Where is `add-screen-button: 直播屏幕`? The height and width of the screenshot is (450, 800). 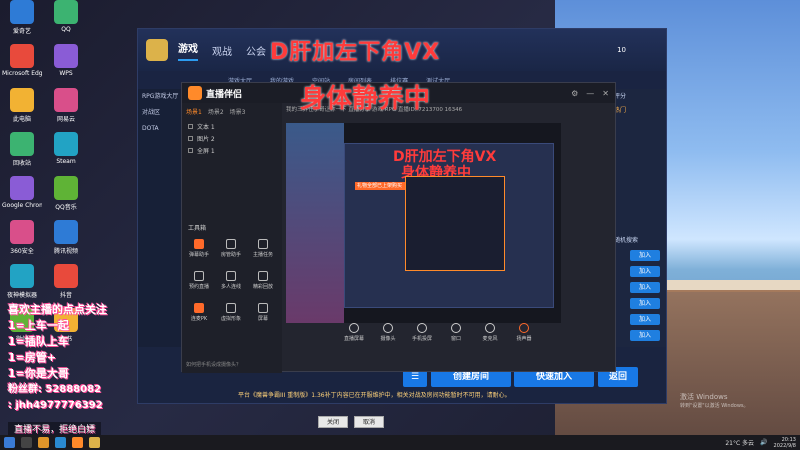 add-screen-button: 直播屏幕 is located at coordinates (354, 337).